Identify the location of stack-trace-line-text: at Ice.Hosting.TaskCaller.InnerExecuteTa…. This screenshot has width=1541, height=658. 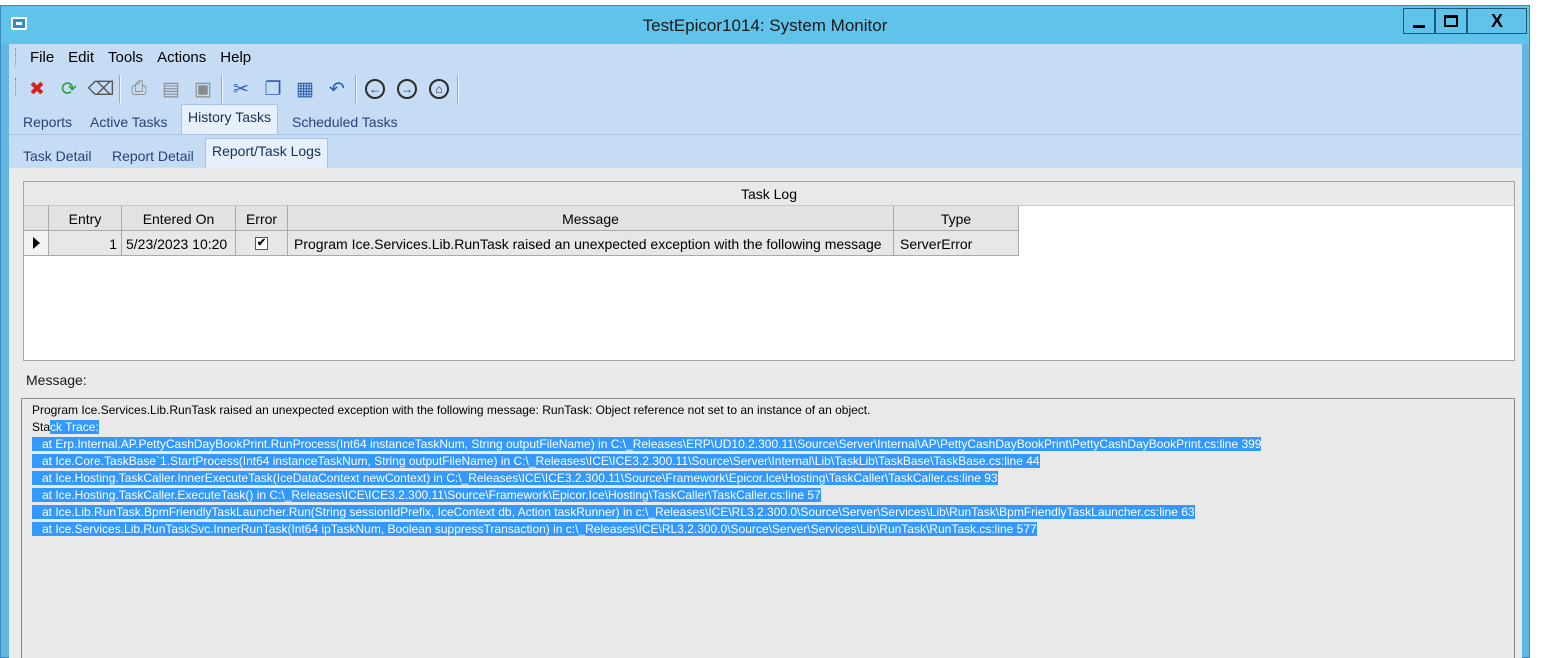
(515, 478).